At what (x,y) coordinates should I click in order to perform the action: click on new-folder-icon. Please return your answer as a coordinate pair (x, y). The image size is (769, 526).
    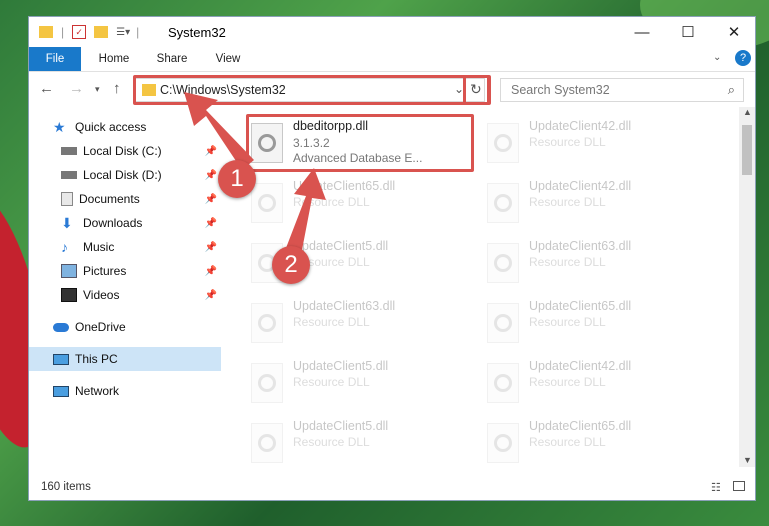
    Looking at the image, I should click on (101, 32).